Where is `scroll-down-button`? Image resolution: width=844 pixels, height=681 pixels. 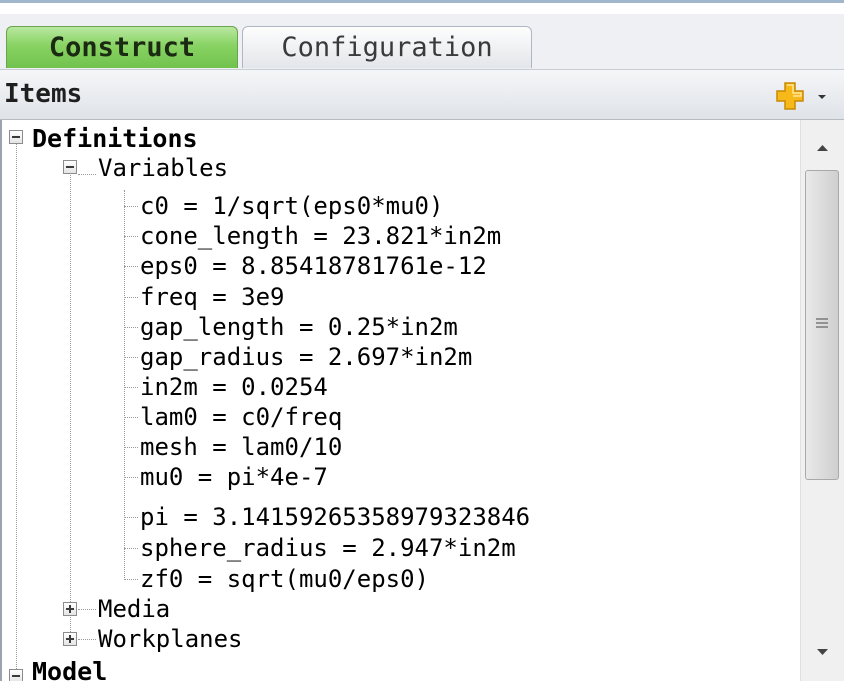
scroll-down-button is located at coordinates (822, 651).